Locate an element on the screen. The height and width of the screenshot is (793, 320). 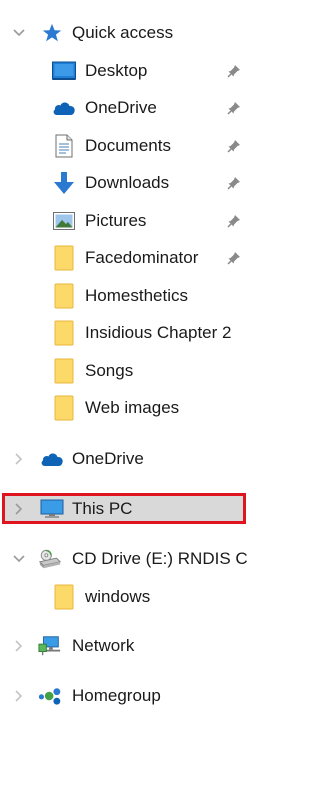
nav-item-label: Homesthetics is located at coordinates (136, 295).